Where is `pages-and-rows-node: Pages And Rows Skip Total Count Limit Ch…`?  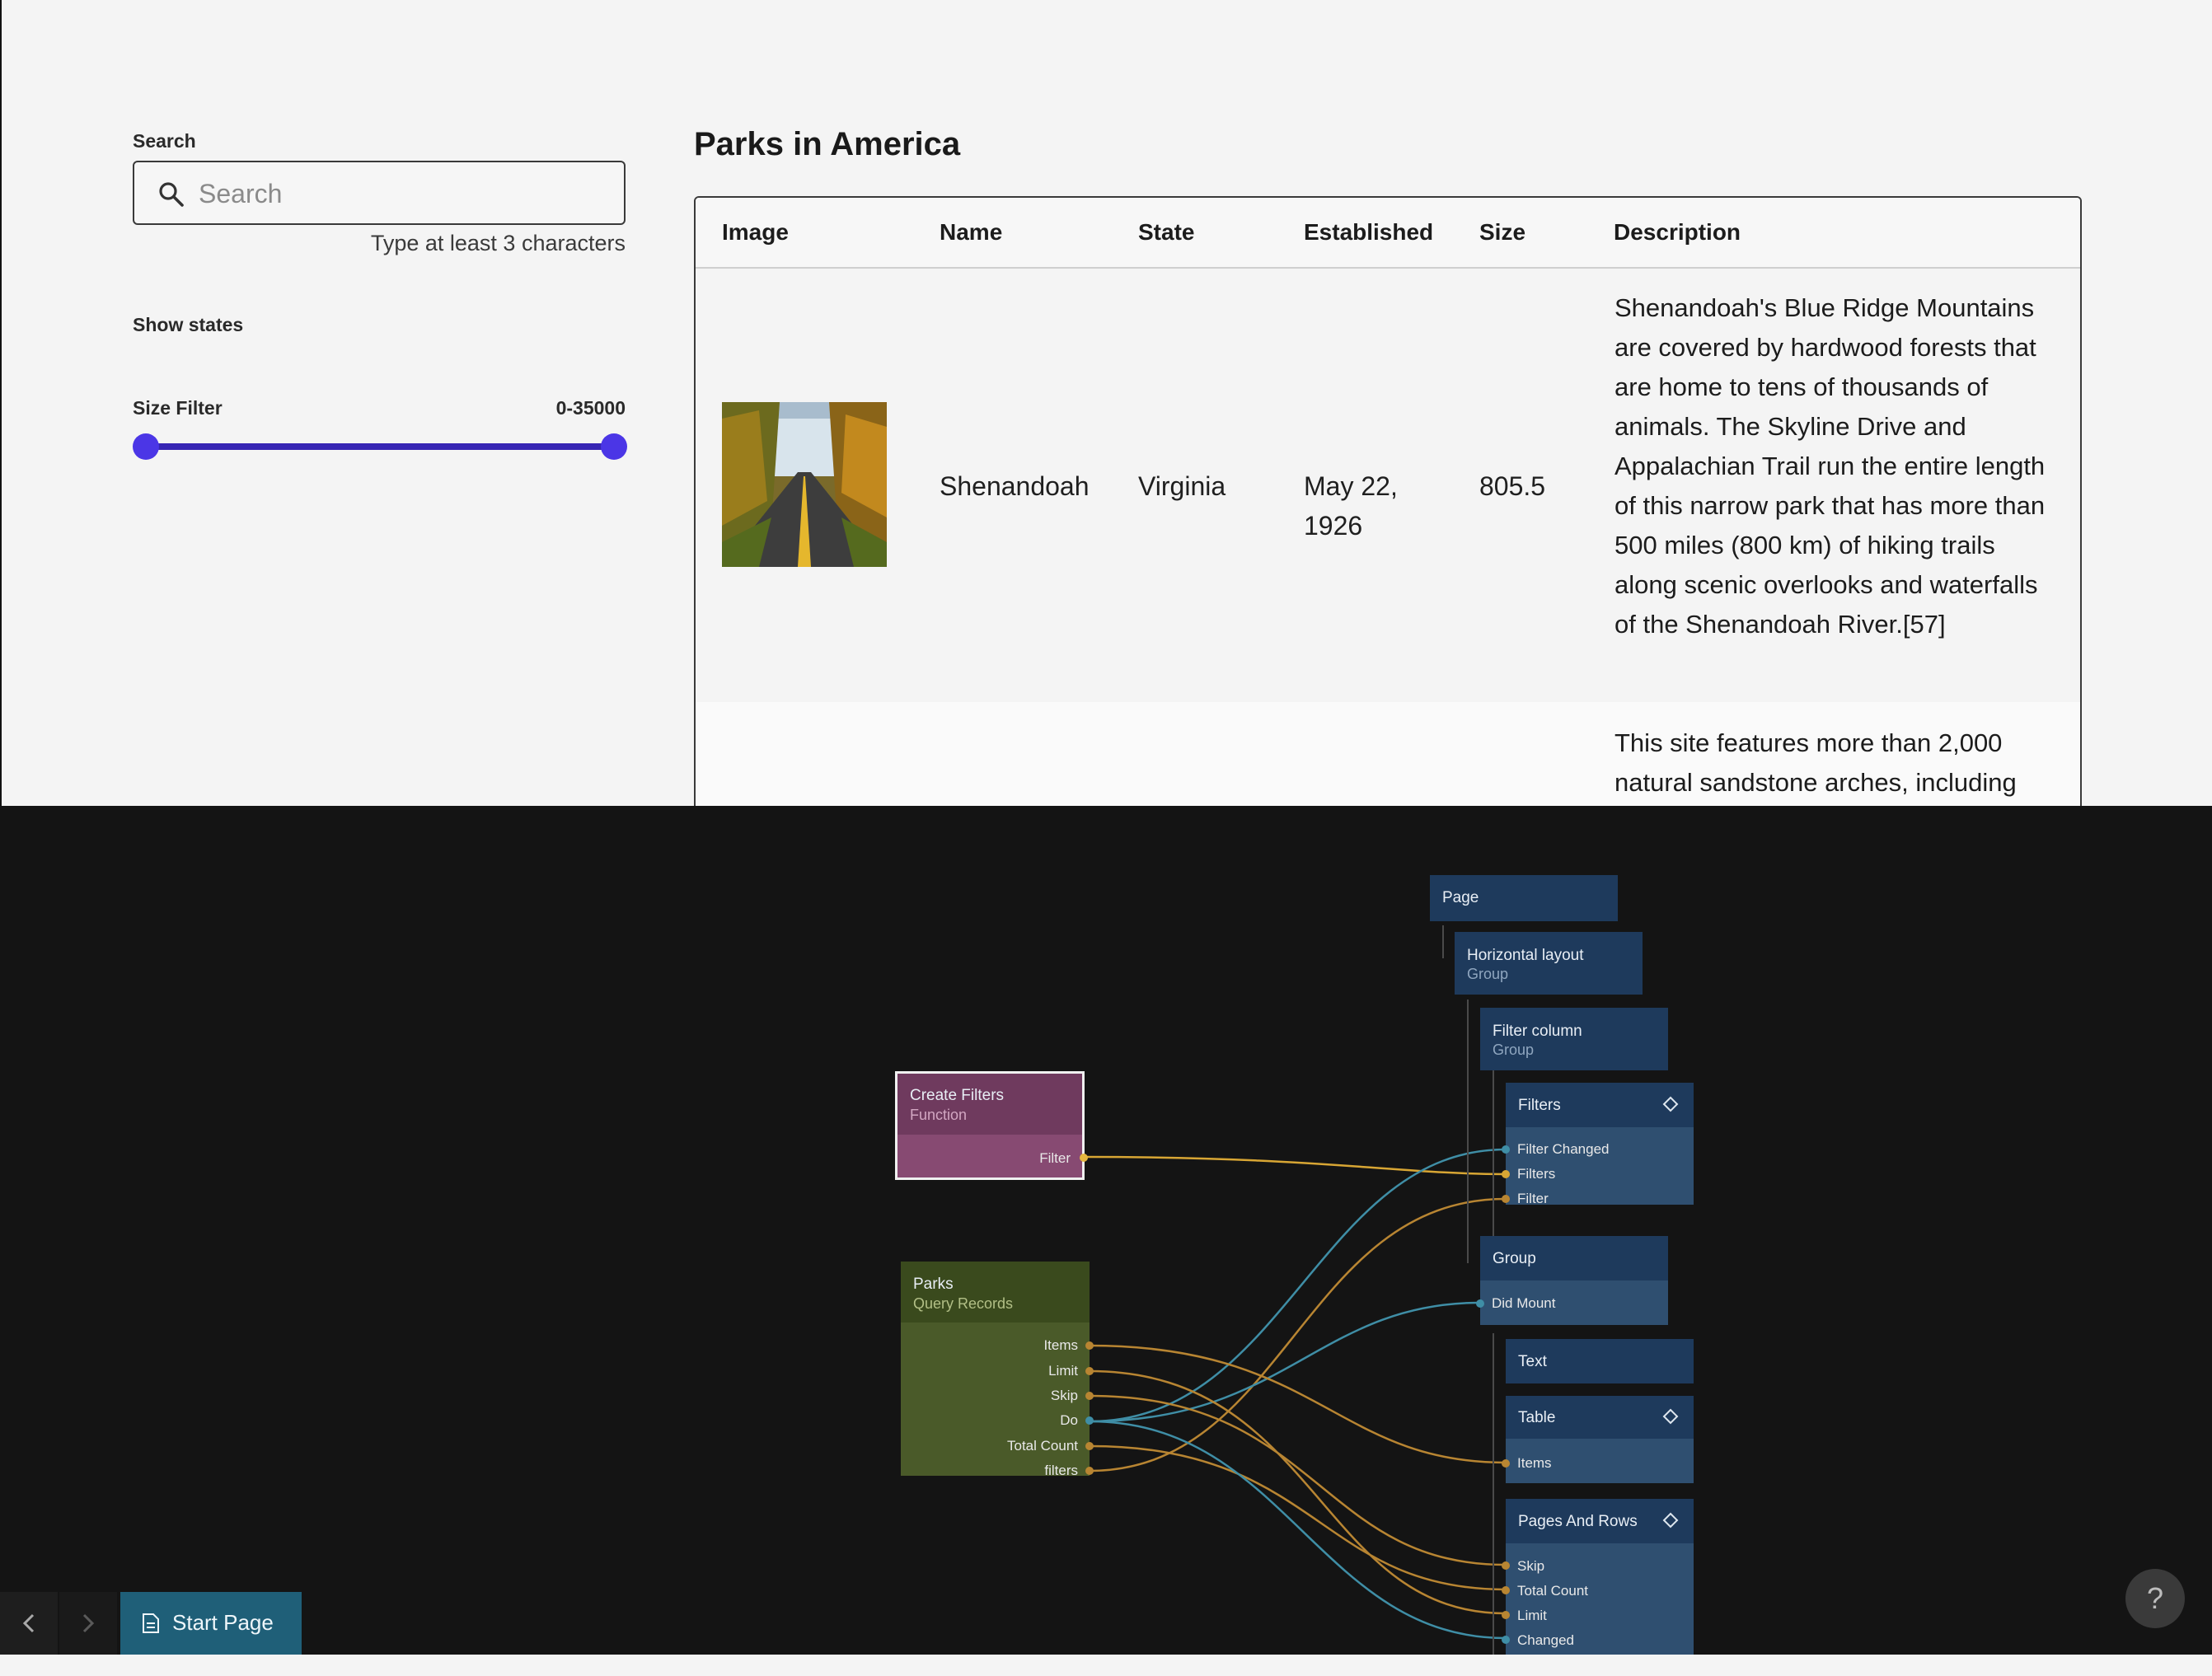 pages-and-rows-node: Pages And Rows Skip Total Count Limit Ch… is located at coordinates (1598, 1577).